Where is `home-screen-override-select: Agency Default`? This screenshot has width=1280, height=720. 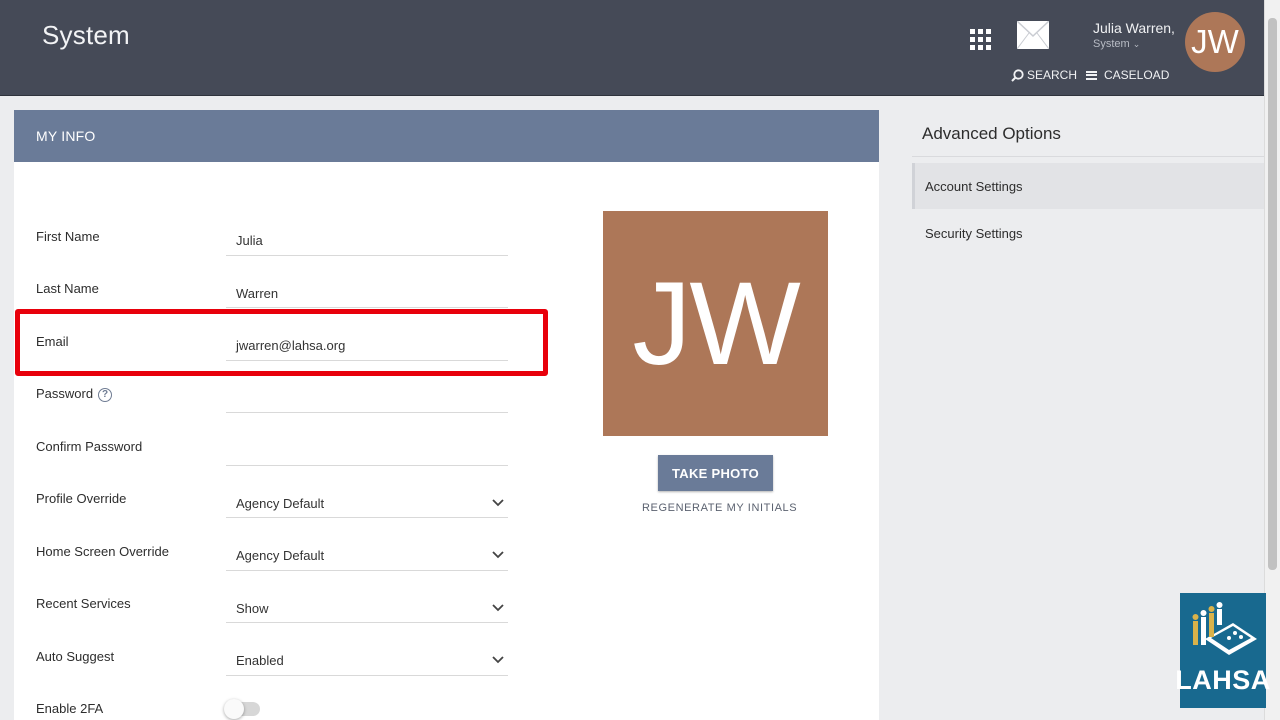 home-screen-override-select: Agency Default is located at coordinates (280, 555).